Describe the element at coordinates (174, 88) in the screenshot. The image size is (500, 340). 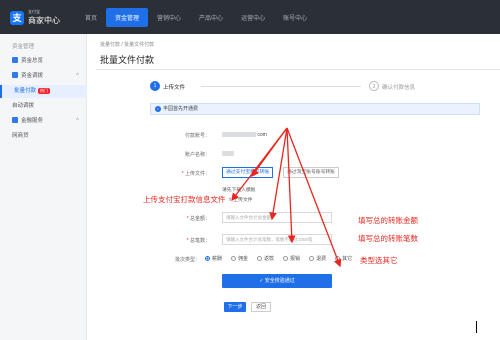
I see `step-1-label: 上传文件` at that location.